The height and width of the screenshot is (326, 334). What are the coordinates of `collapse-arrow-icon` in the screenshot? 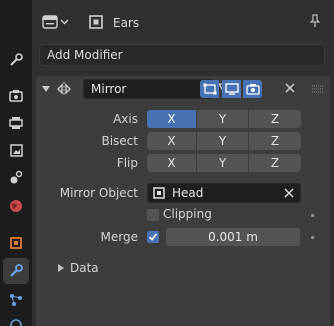 It's located at (46, 89).